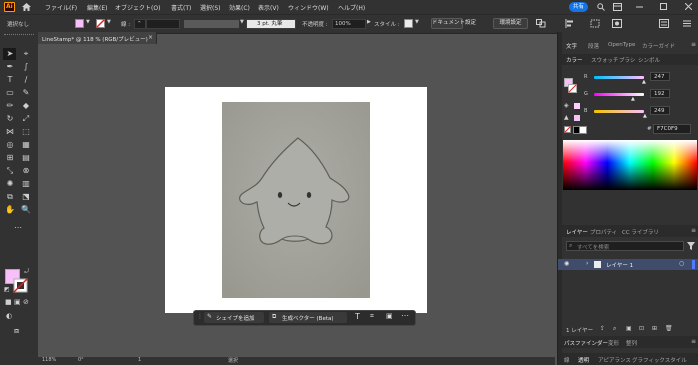 The image size is (698, 365). I want to click on stroke-color-box, so click(20, 285).